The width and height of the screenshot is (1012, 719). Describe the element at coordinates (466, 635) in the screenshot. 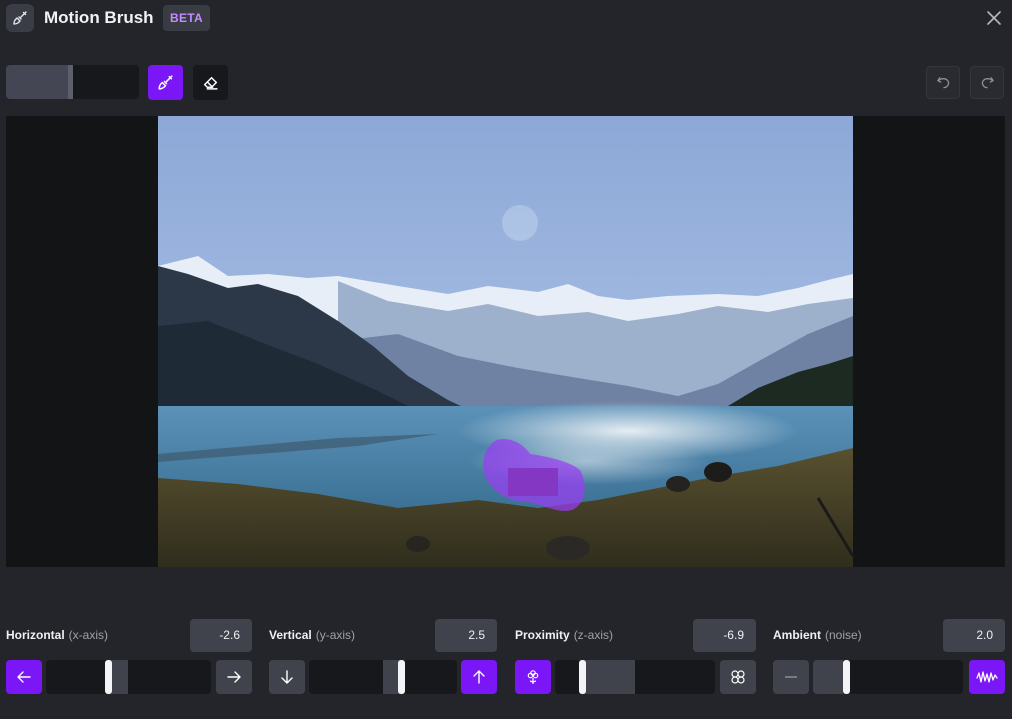

I see `vertical-value: 2.5` at that location.